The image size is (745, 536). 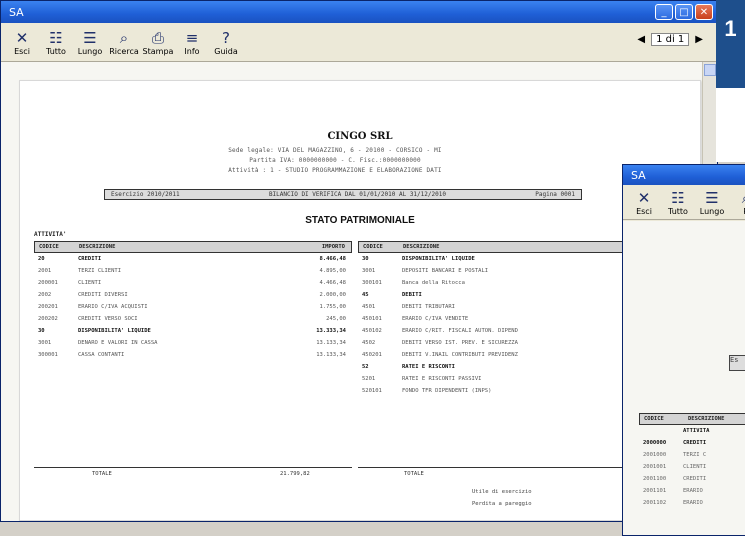 I want to click on table-row: 30 DISPONIBILITA' LIQUIDE 13.333,34, so click(x=193, y=331).